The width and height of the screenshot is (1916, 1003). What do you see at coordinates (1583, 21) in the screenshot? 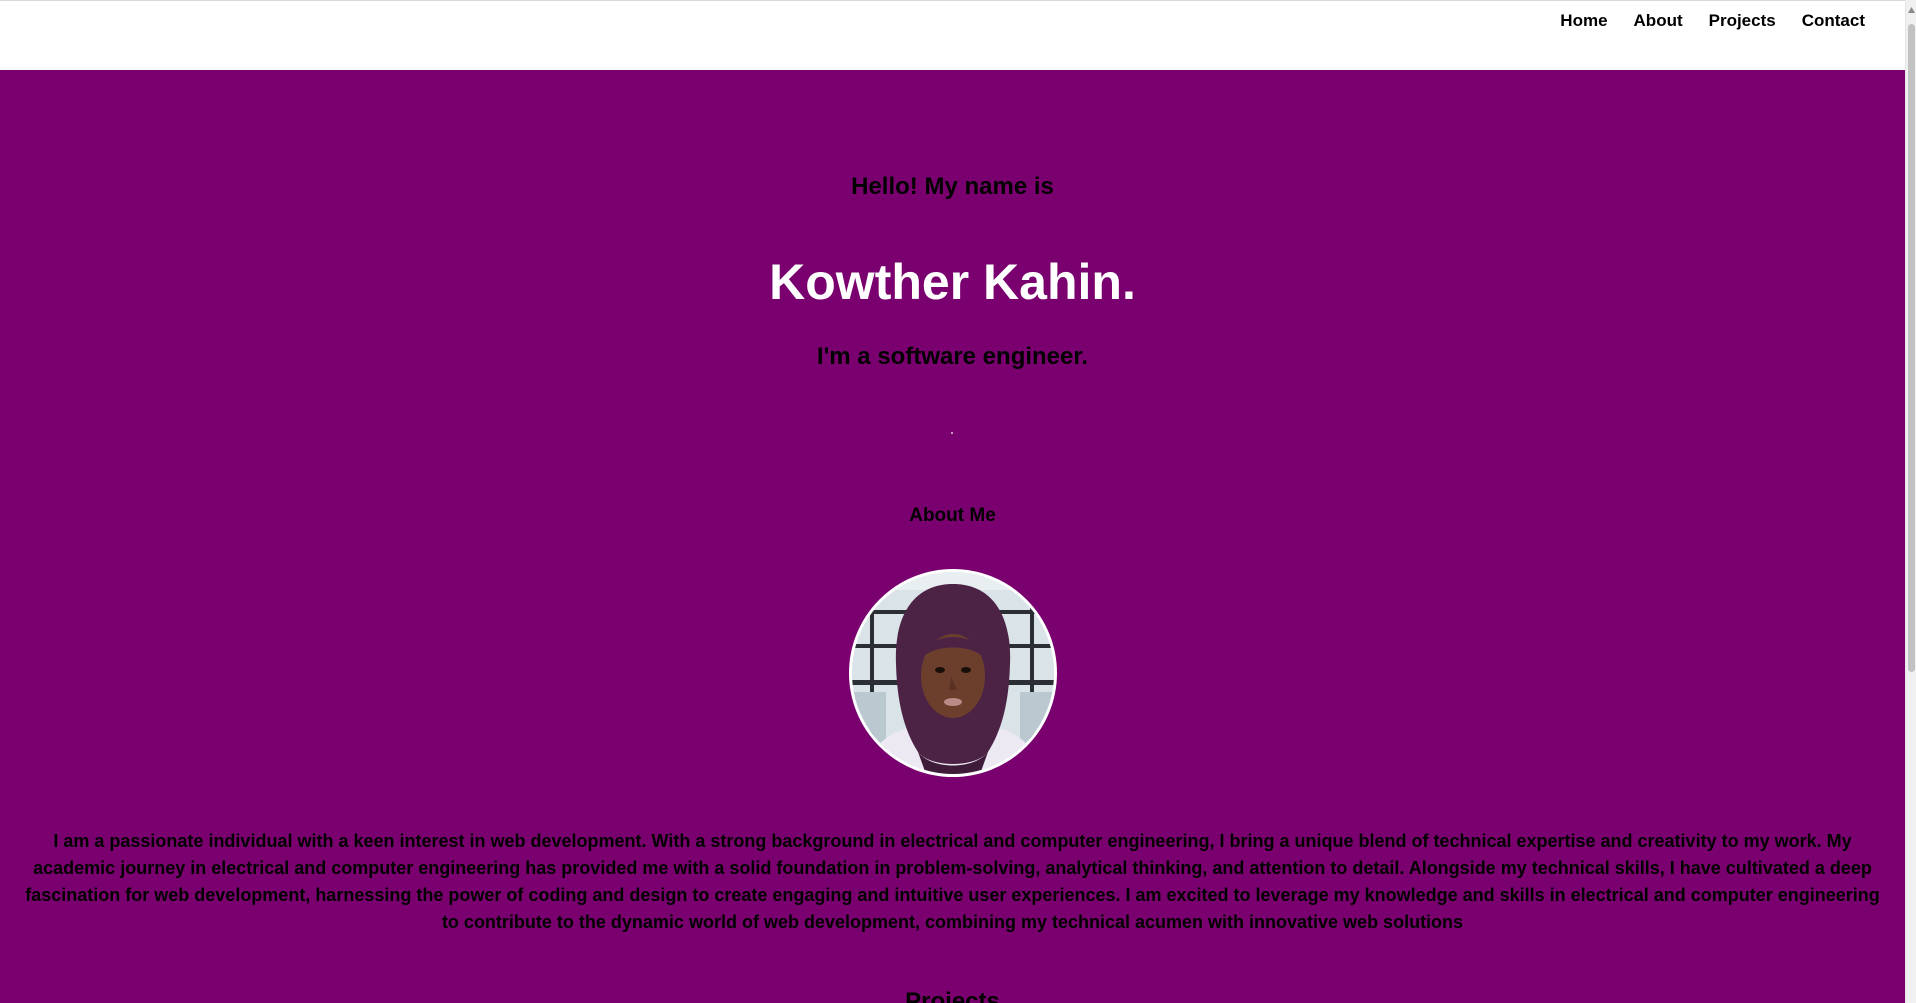
I see `nav-link-home: Home` at bounding box center [1583, 21].